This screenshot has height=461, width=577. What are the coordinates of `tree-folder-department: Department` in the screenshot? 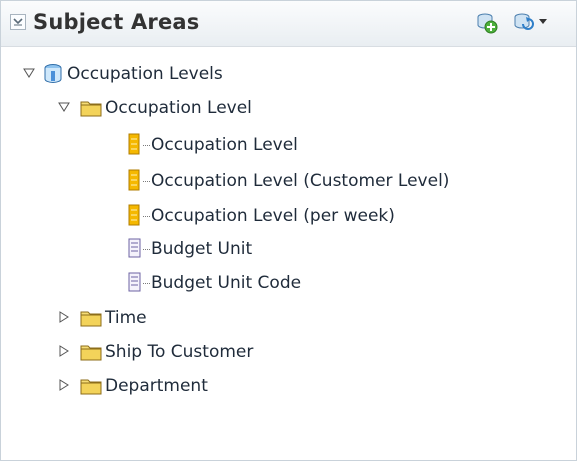 It's located at (288, 386).